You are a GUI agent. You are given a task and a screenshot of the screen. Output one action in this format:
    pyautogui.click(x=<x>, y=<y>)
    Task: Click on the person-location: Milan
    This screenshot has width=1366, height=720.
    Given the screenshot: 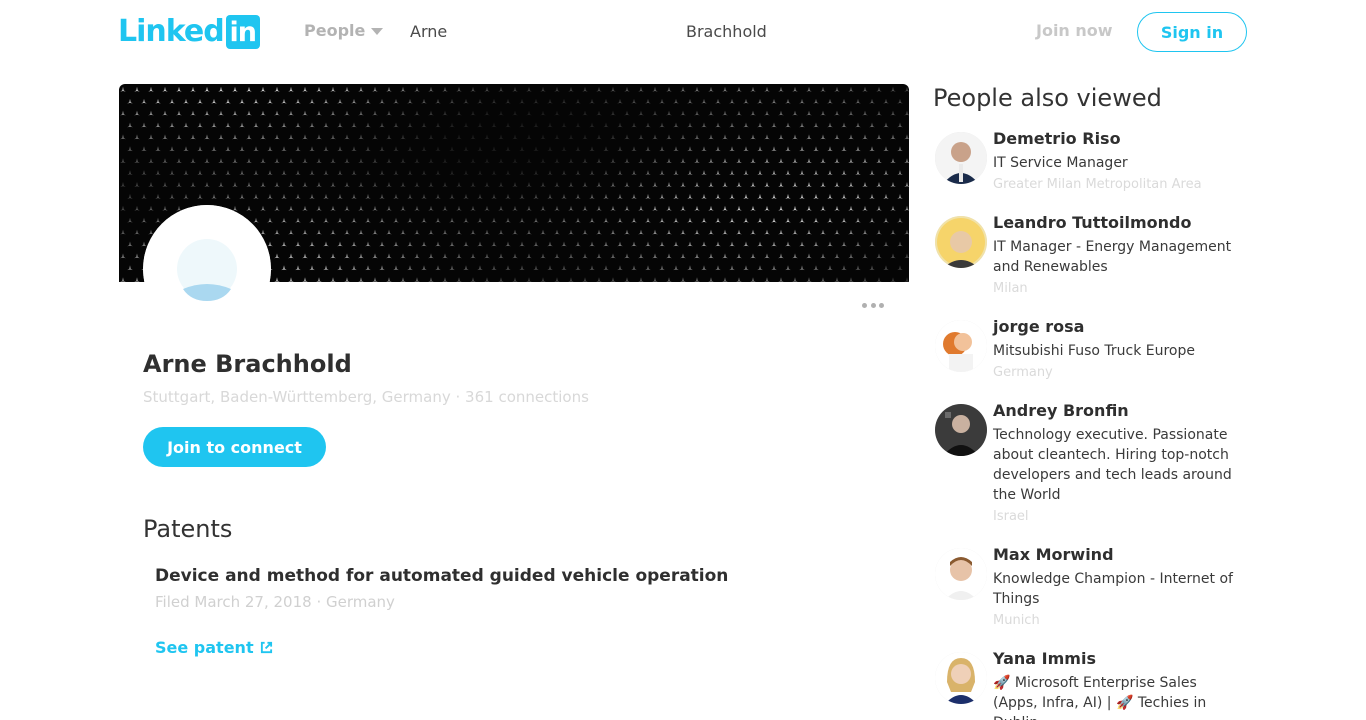 What is the action you would take?
    pyautogui.click(x=1010, y=288)
    